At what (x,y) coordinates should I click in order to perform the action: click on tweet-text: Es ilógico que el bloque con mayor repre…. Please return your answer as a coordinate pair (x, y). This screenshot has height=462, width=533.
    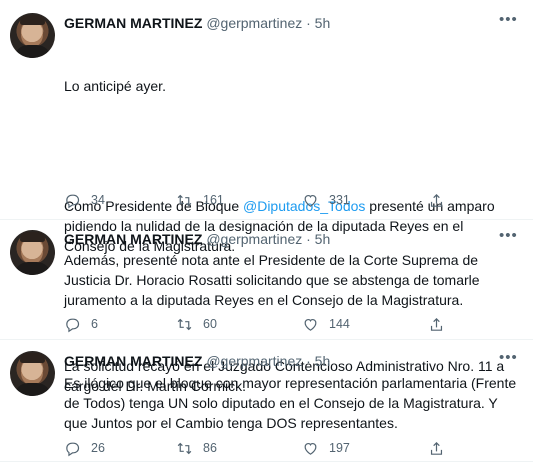
    Looking at the image, I should click on (292, 403).